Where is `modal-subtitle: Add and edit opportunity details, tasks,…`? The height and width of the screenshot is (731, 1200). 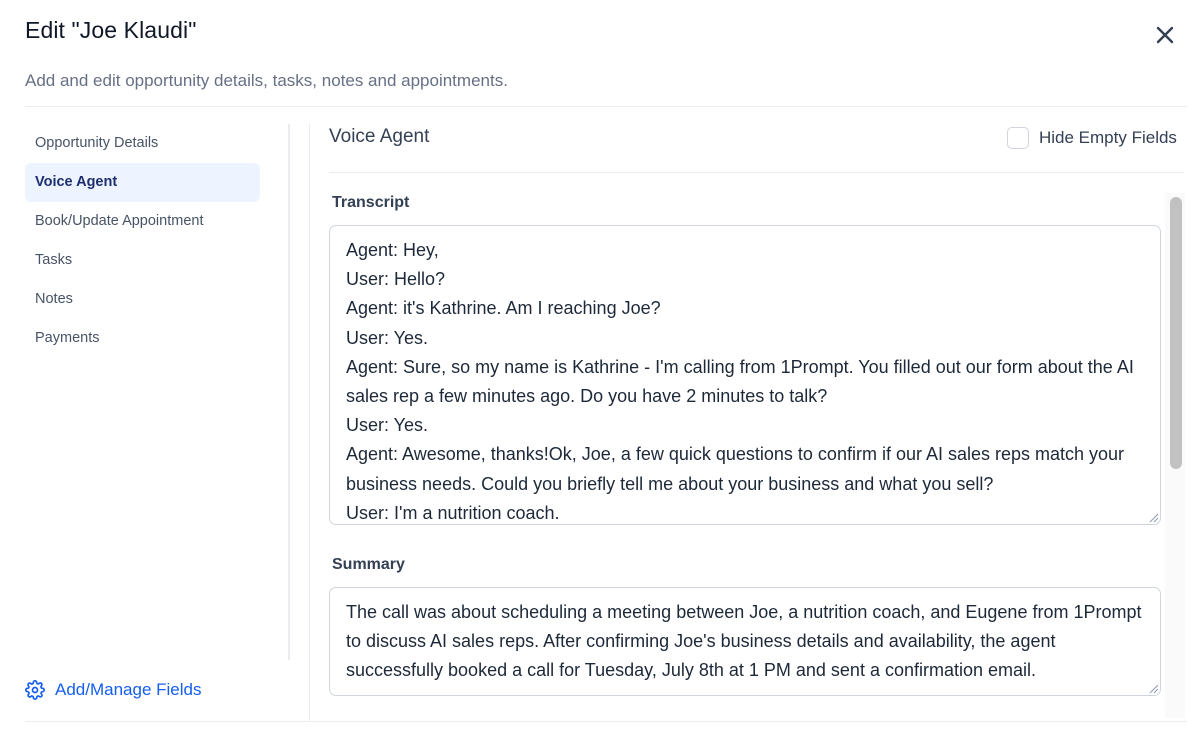
modal-subtitle: Add and edit opportunity details, tasks,… is located at coordinates (266, 80).